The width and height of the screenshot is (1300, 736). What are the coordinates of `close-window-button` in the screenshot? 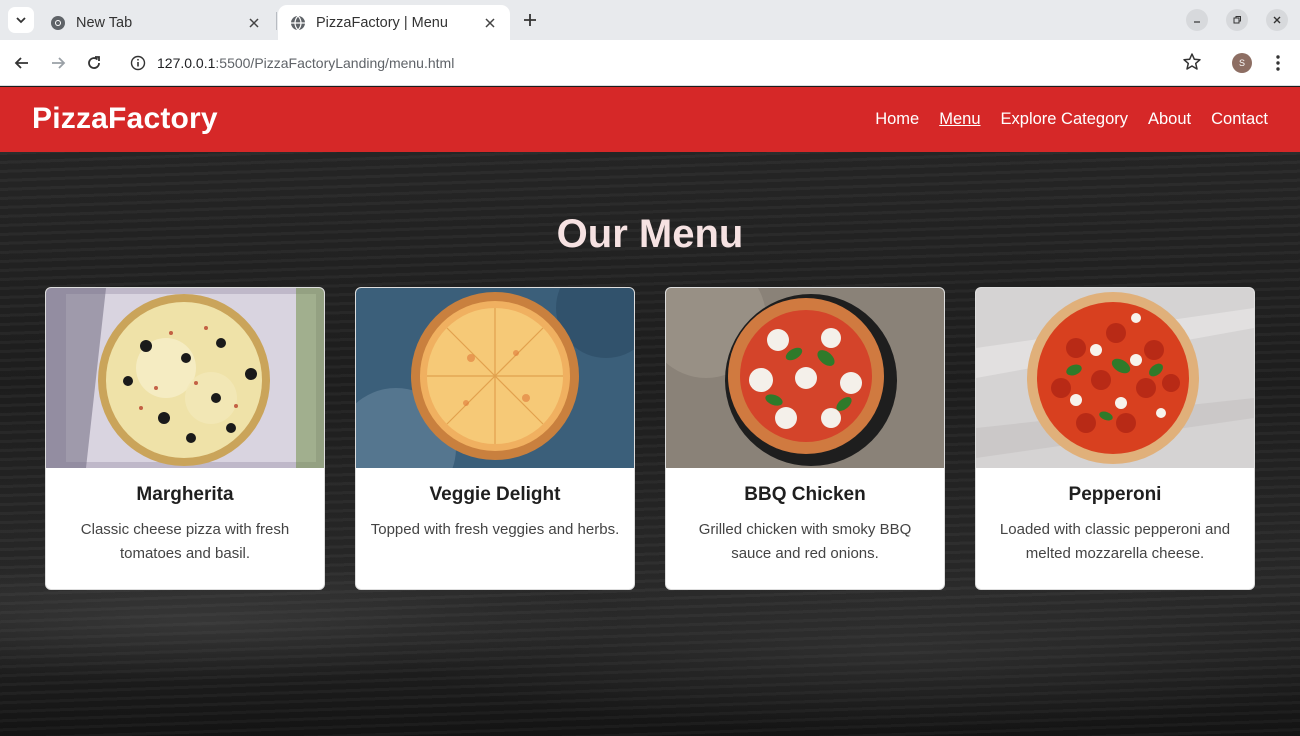 It's located at (1277, 20).